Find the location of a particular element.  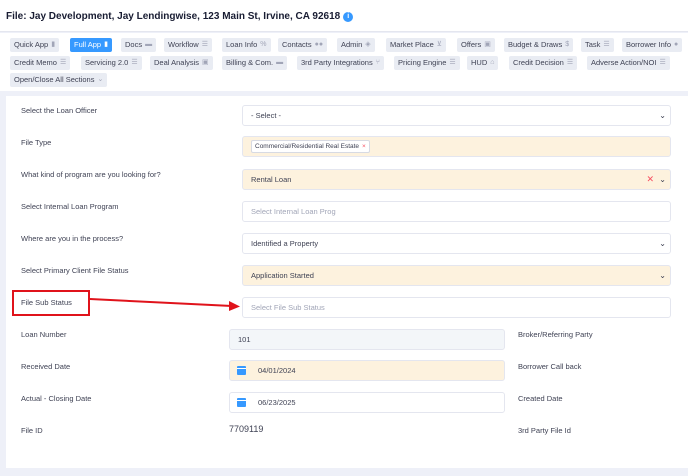

tab-billing: Billing & Com. ▬ is located at coordinates (255, 63).